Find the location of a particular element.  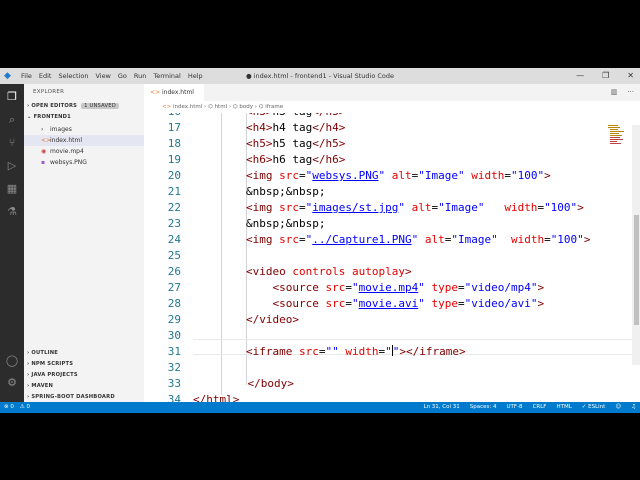

code-token: ../Capture1.PNG is located at coordinates (362, 239).